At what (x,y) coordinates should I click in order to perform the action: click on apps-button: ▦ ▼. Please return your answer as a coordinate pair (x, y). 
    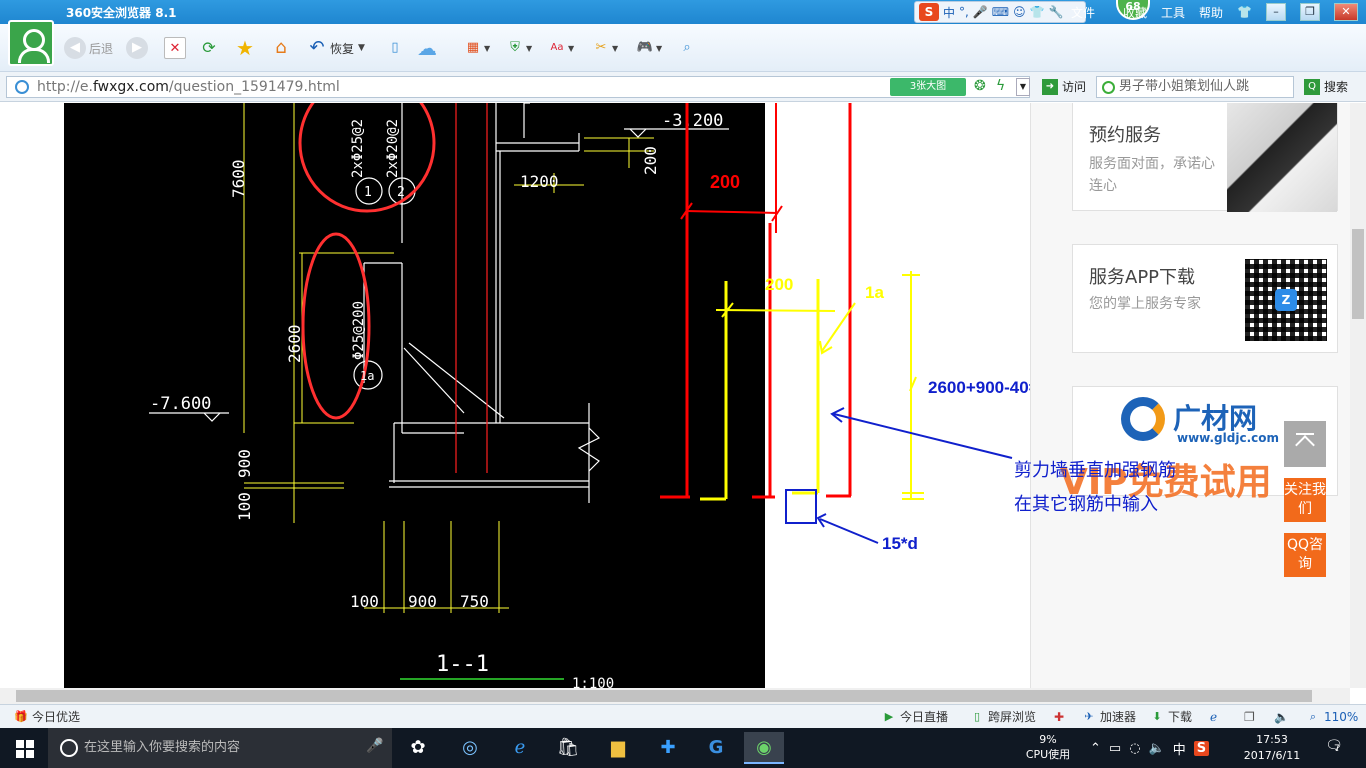
    Looking at the image, I should click on (476, 48).